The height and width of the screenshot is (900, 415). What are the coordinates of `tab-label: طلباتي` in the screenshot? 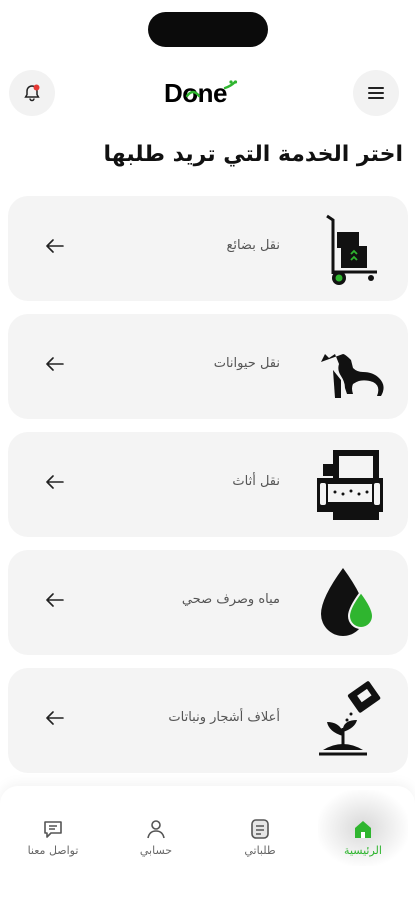 It's located at (260, 850).